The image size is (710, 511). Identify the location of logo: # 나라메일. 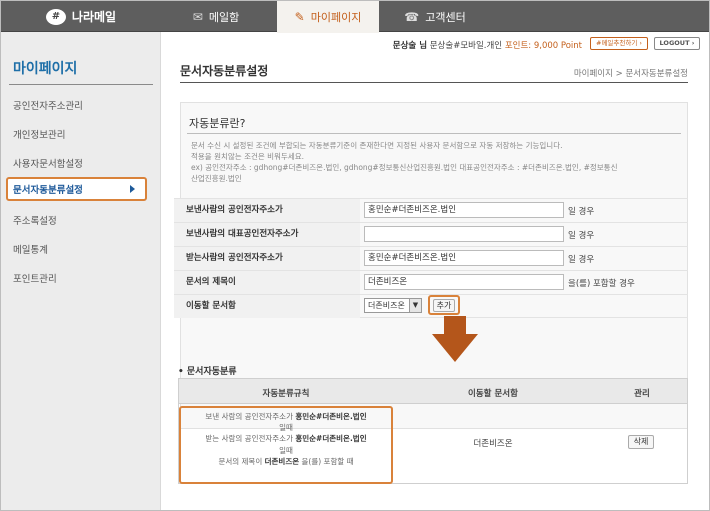
(81, 16).